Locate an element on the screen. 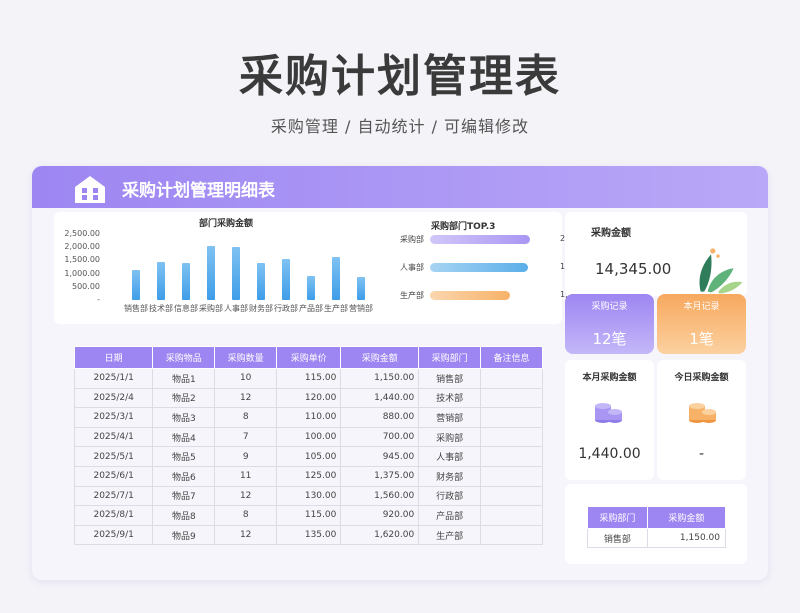 The width and height of the screenshot is (800, 613). top3-bar-采购部 is located at coordinates (480, 239).